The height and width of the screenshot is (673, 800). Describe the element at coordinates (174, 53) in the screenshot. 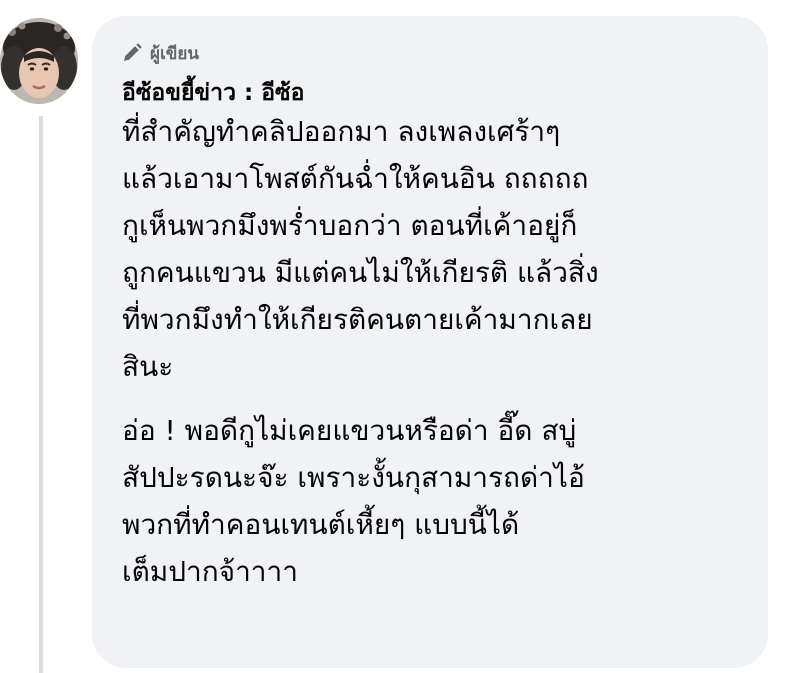

I see `author-badge-label: ผู้เขียน` at that location.